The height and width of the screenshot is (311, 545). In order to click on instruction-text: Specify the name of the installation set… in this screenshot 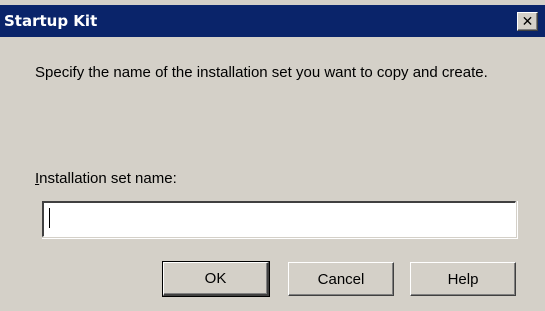, I will do `click(261, 72)`.